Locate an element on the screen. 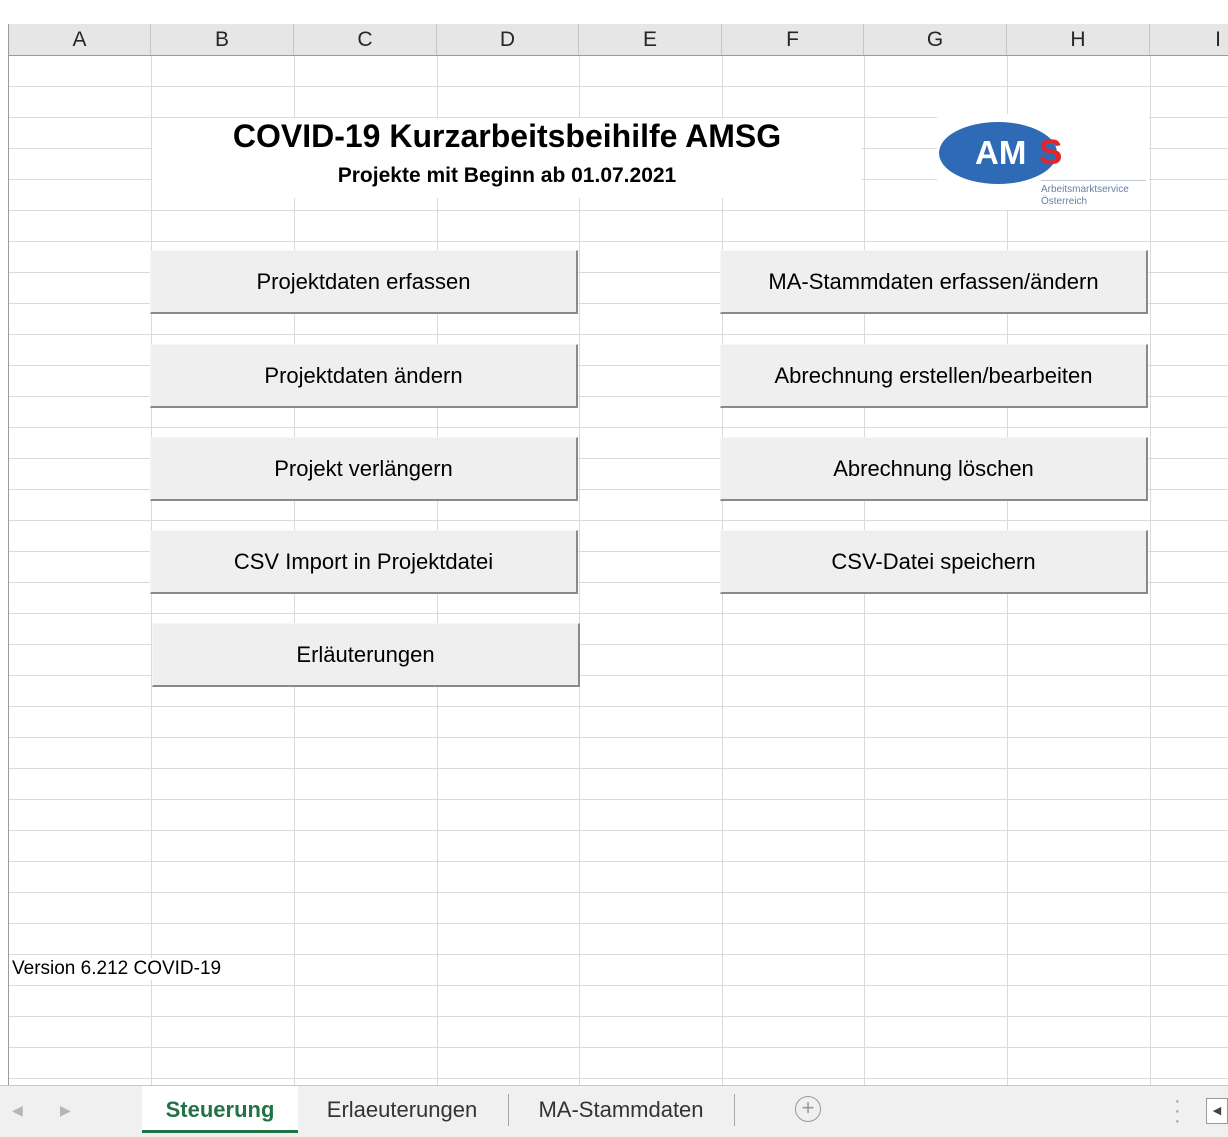 The height and width of the screenshot is (1137, 1228). column-header-f: F is located at coordinates (793, 39).